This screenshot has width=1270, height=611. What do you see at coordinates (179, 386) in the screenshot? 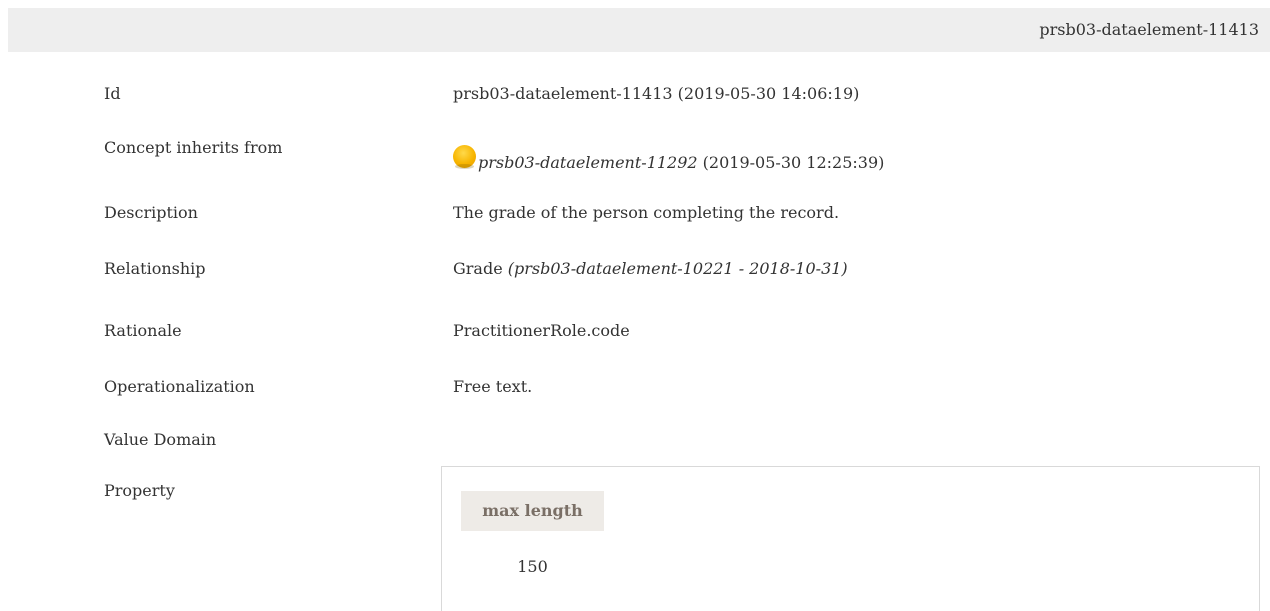
I see `operationalization-label: Operationalization` at bounding box center [179, 386].